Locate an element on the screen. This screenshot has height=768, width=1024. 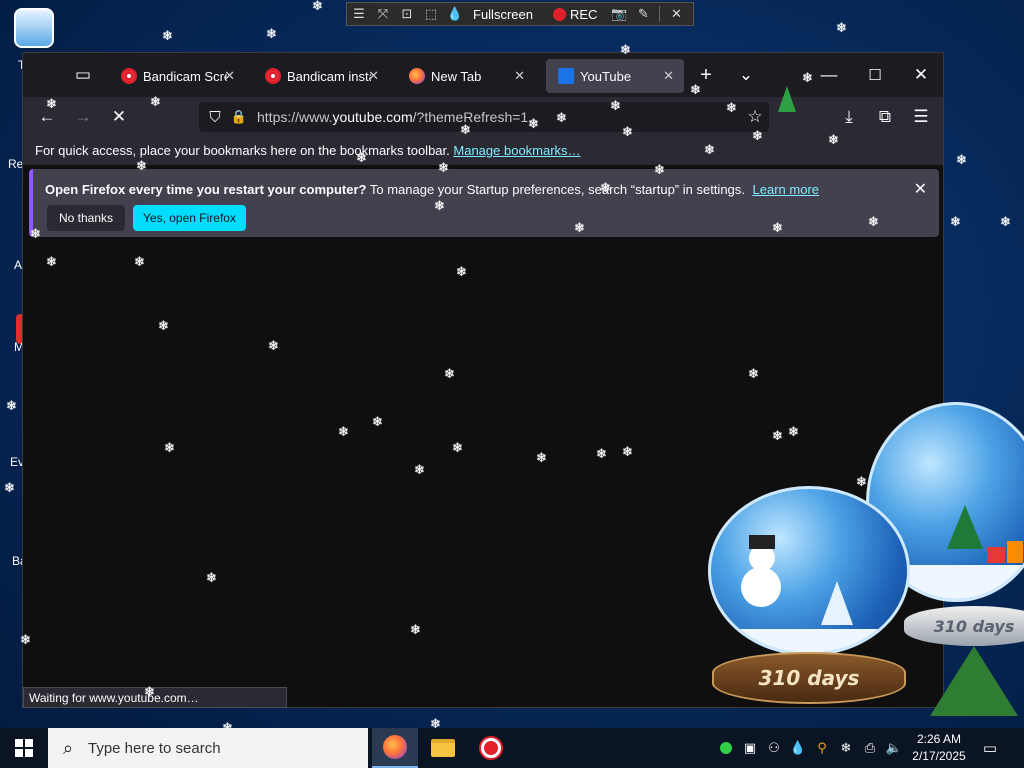
select-area-icon: ⬚ is located at coordinates (431, 14).